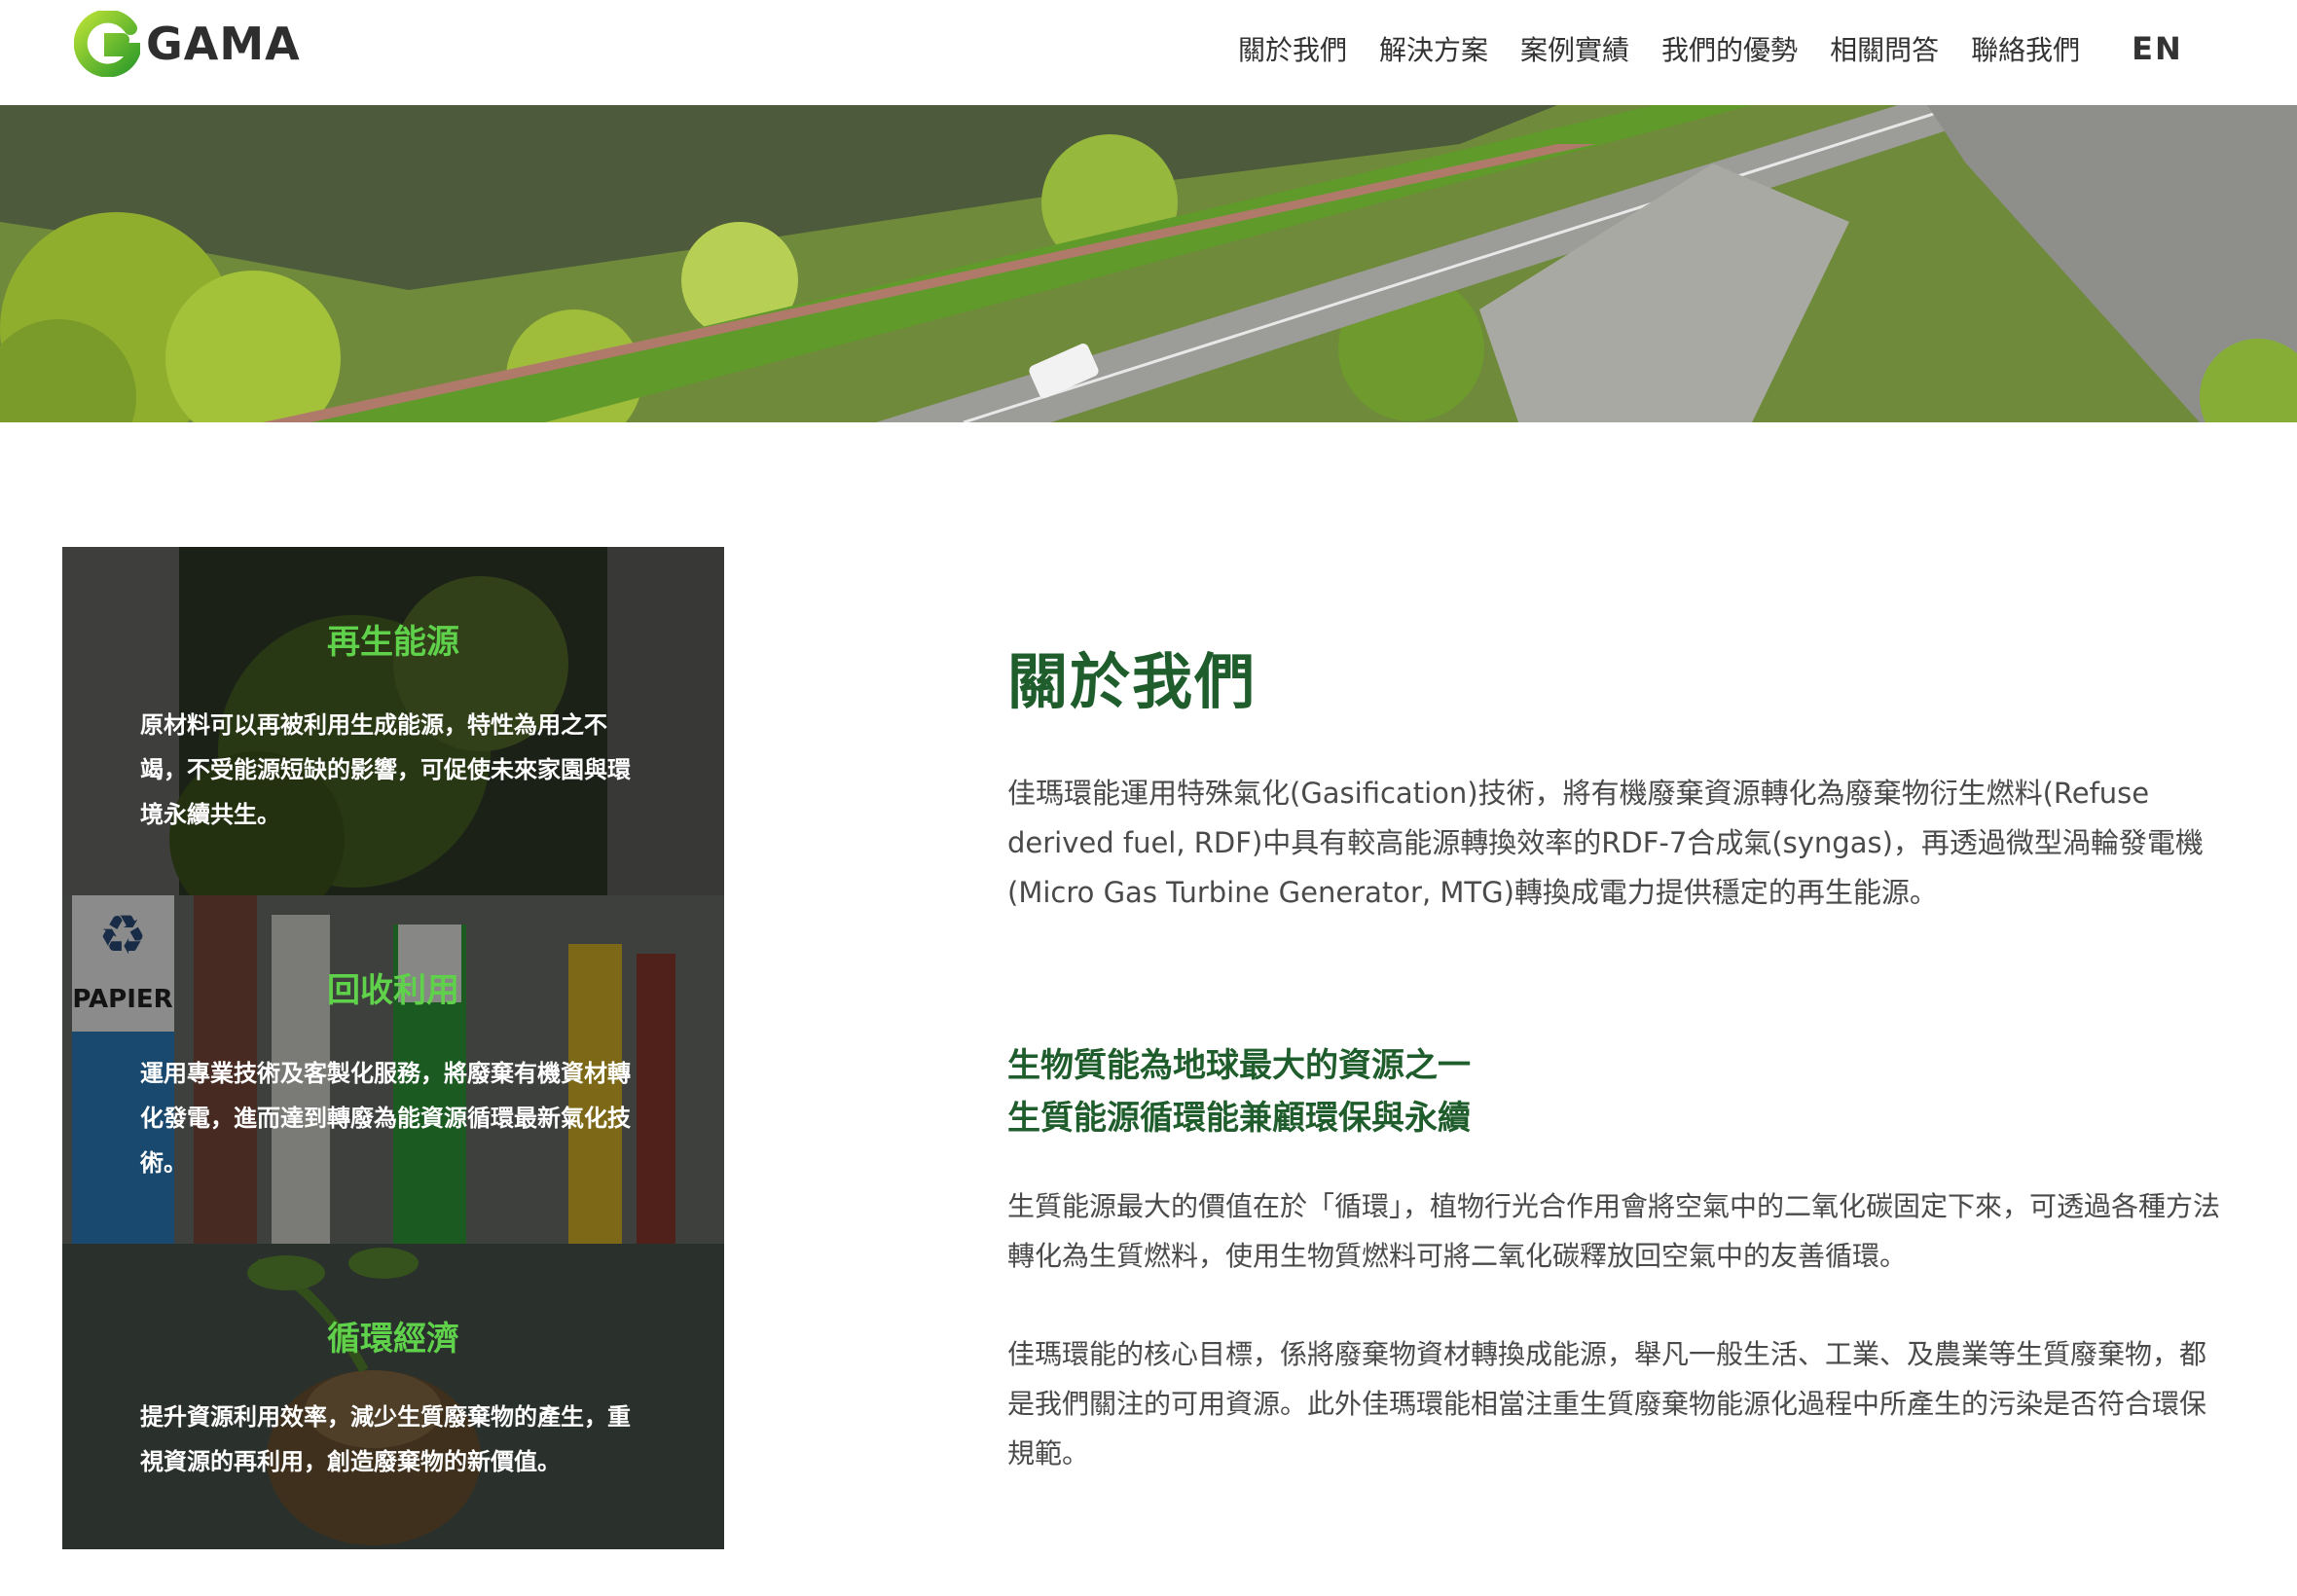  I want to click on about-subtitle: 生物質能為地球最大的資源之一 生質能源循環能兼顧環保與永續, so click(1616, 1091).